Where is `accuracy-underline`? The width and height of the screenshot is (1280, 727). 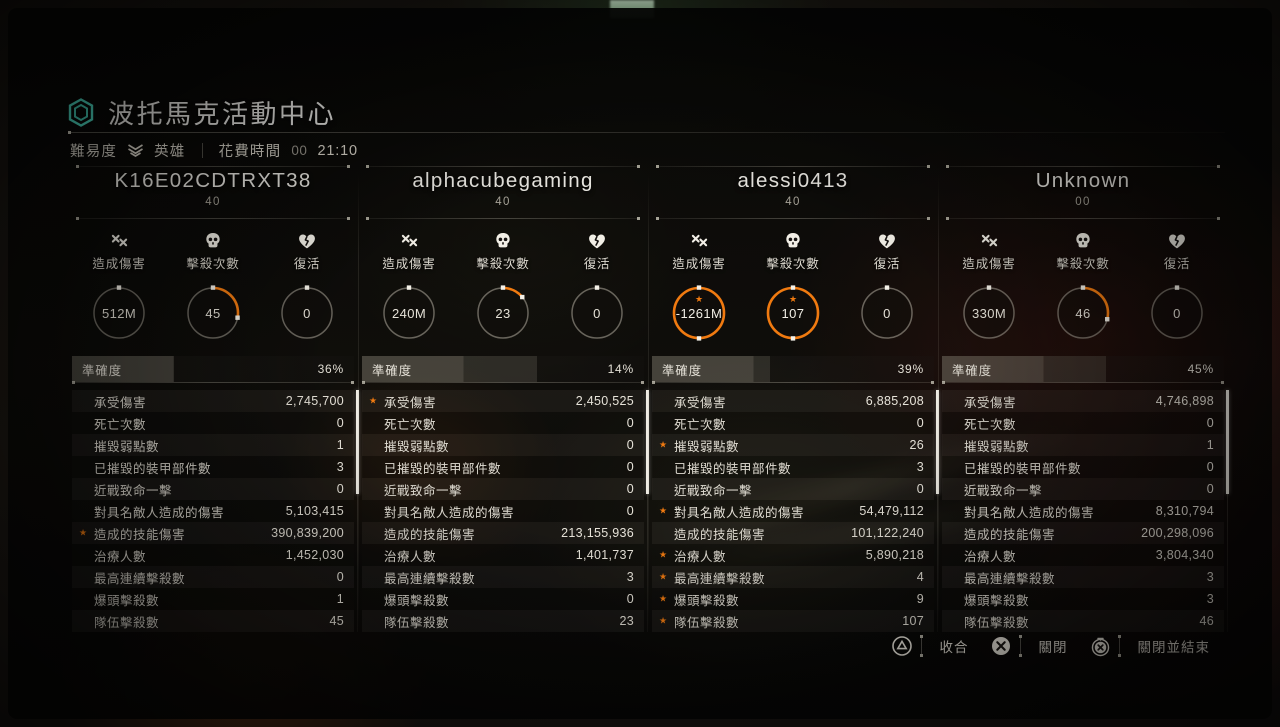 accuracy-underline is located at coordinates (793, 382).